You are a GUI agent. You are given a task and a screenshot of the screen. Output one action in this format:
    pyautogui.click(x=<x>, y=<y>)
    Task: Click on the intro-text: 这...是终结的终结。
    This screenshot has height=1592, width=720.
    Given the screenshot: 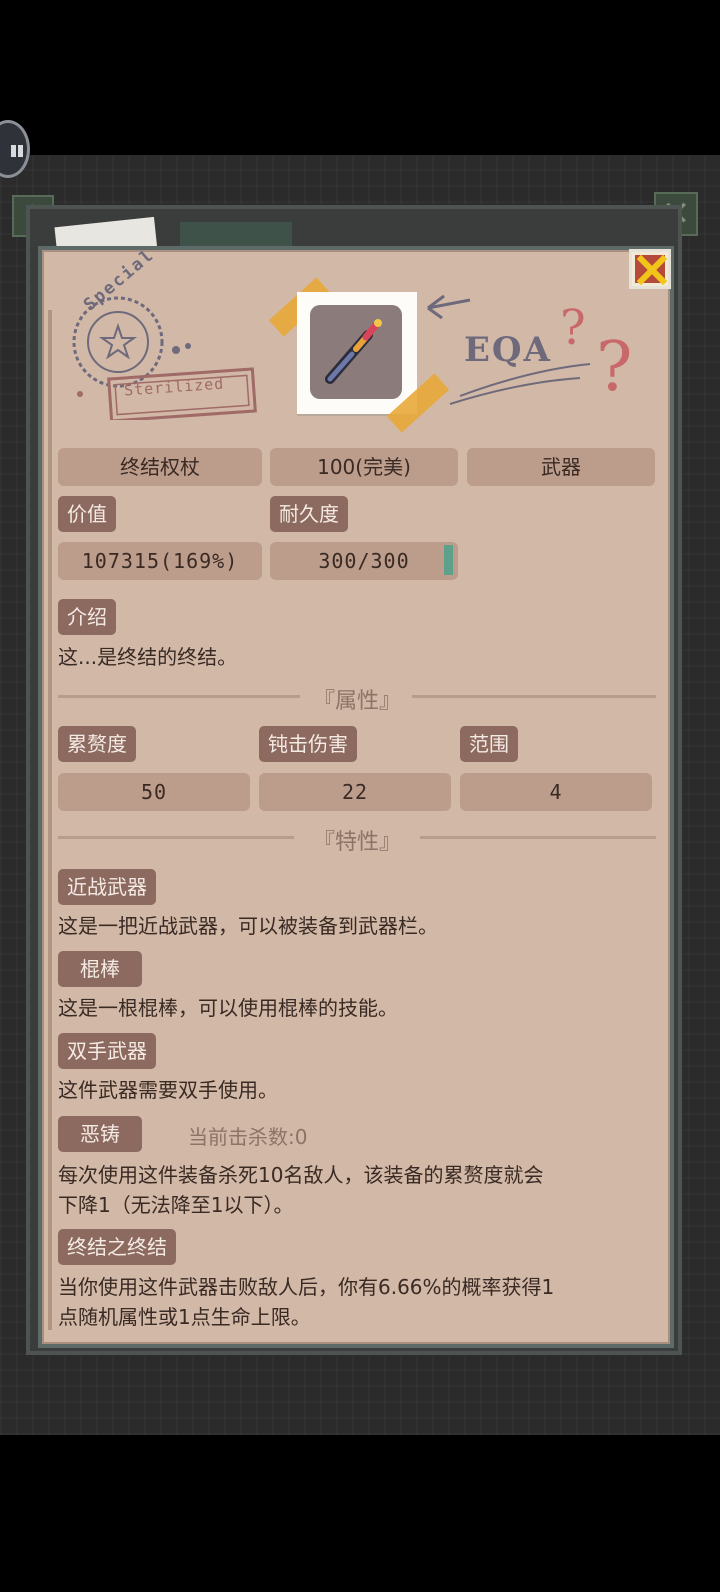 What is the action you would take?
    pyautogui.click(x=148, y=657)
    